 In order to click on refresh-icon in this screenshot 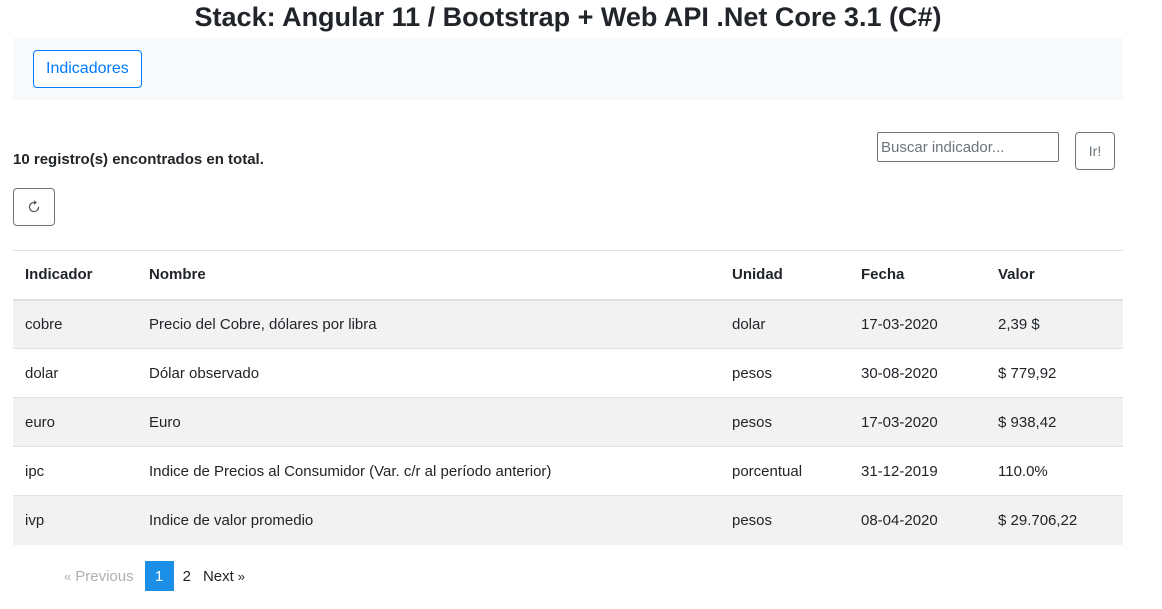, I will do `click(34, 207)`.